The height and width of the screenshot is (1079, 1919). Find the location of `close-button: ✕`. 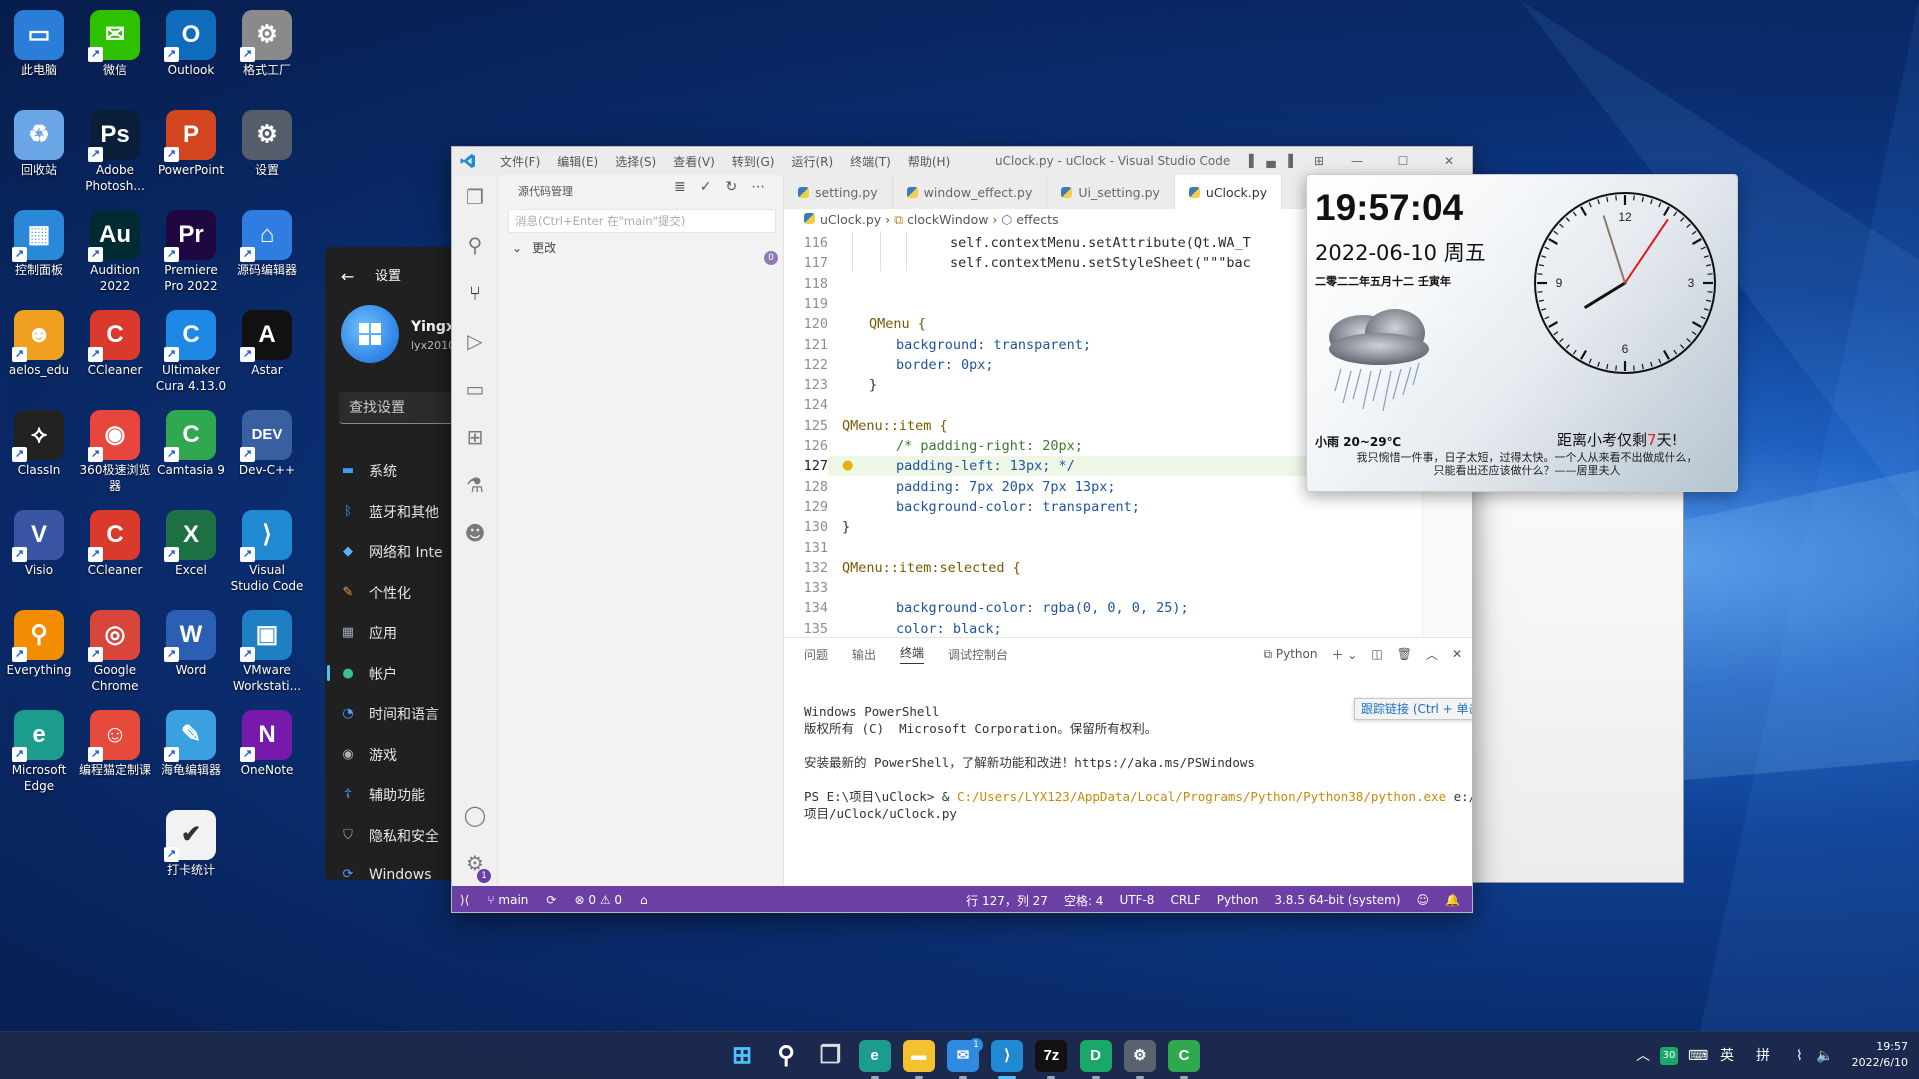

close-button: ✕ is located at coordinates (1449, 161).